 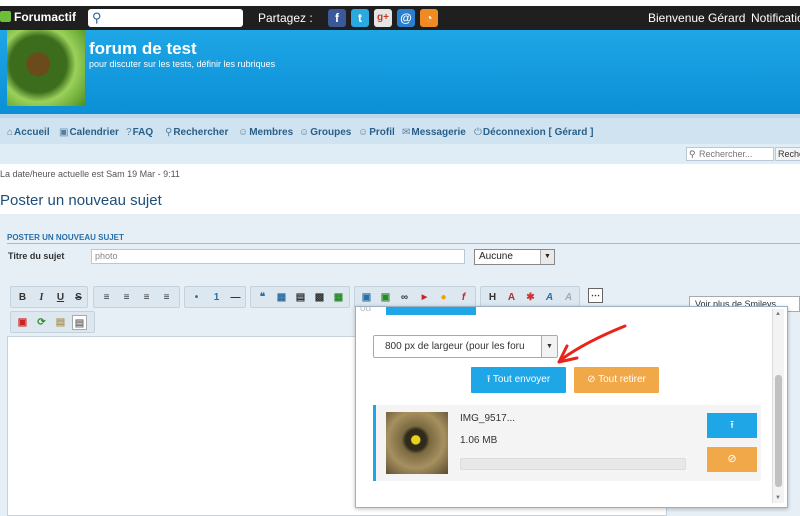 What do you see at coordinates (463, 297) in the screenshot?
I see `flash-icon: f` at bounding box center [463, 297].